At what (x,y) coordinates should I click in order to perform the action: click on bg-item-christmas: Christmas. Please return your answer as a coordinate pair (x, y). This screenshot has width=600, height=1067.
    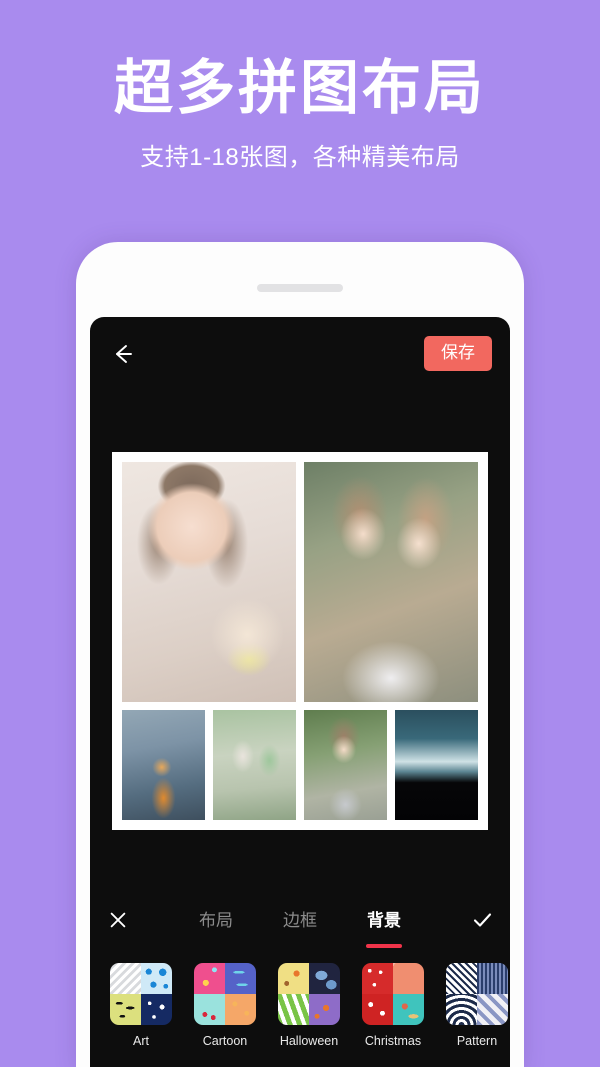
    Looking at the image, I should click on (393, 1005).